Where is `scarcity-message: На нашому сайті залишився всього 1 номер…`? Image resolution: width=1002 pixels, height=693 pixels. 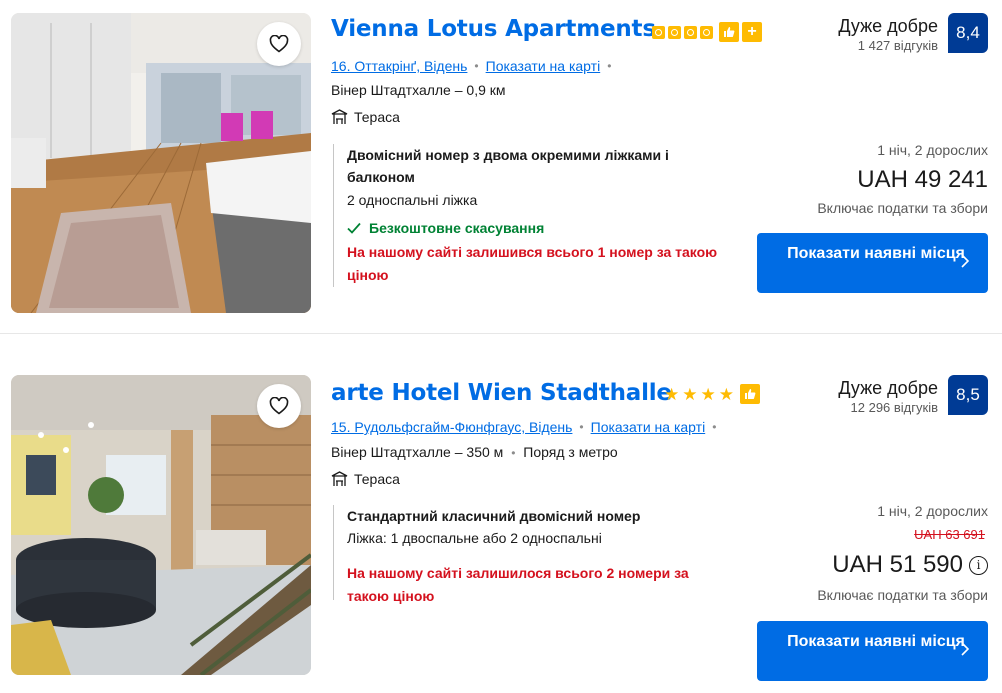
scarcity-message: На нашому сайті залишився всього 1 номер… is located at coordinates (532, 263).